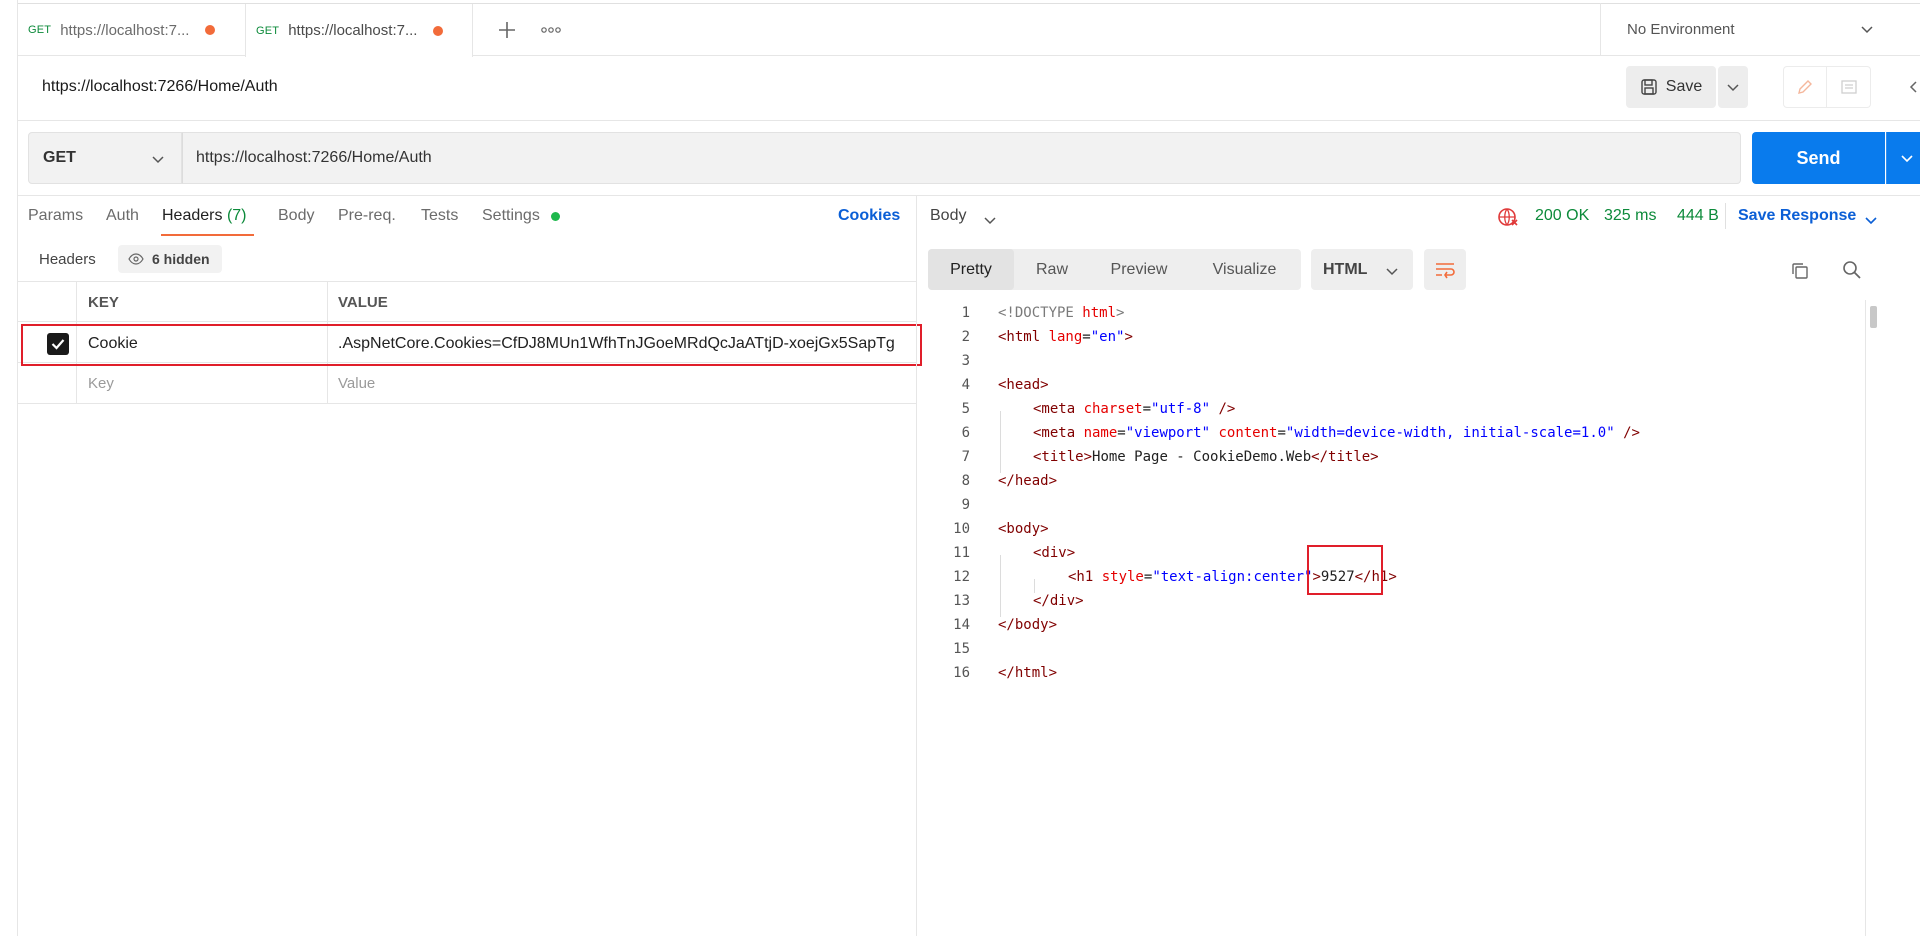 The width and height of the screenshot is (1920, 936). I want to click on cookies-link: Cookies, so click(869, 216).